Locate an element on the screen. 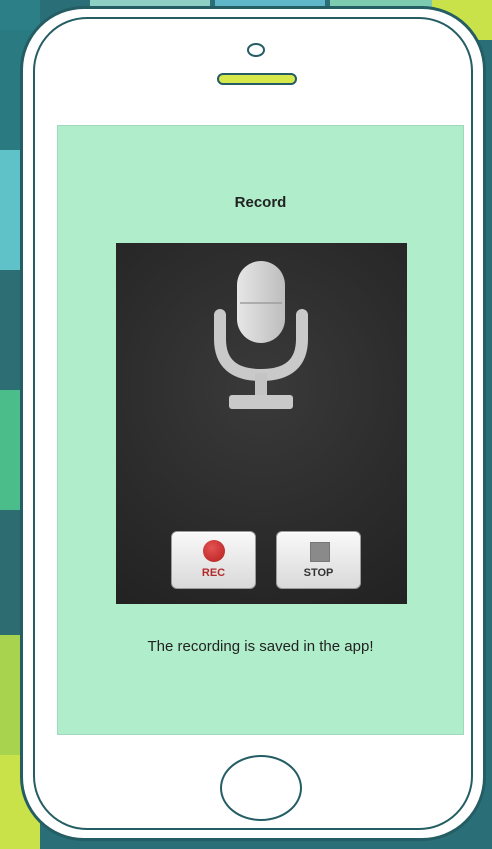 The height and width of the screenshot is (849, 492). camera-icon is located at coordinates (256, 50).